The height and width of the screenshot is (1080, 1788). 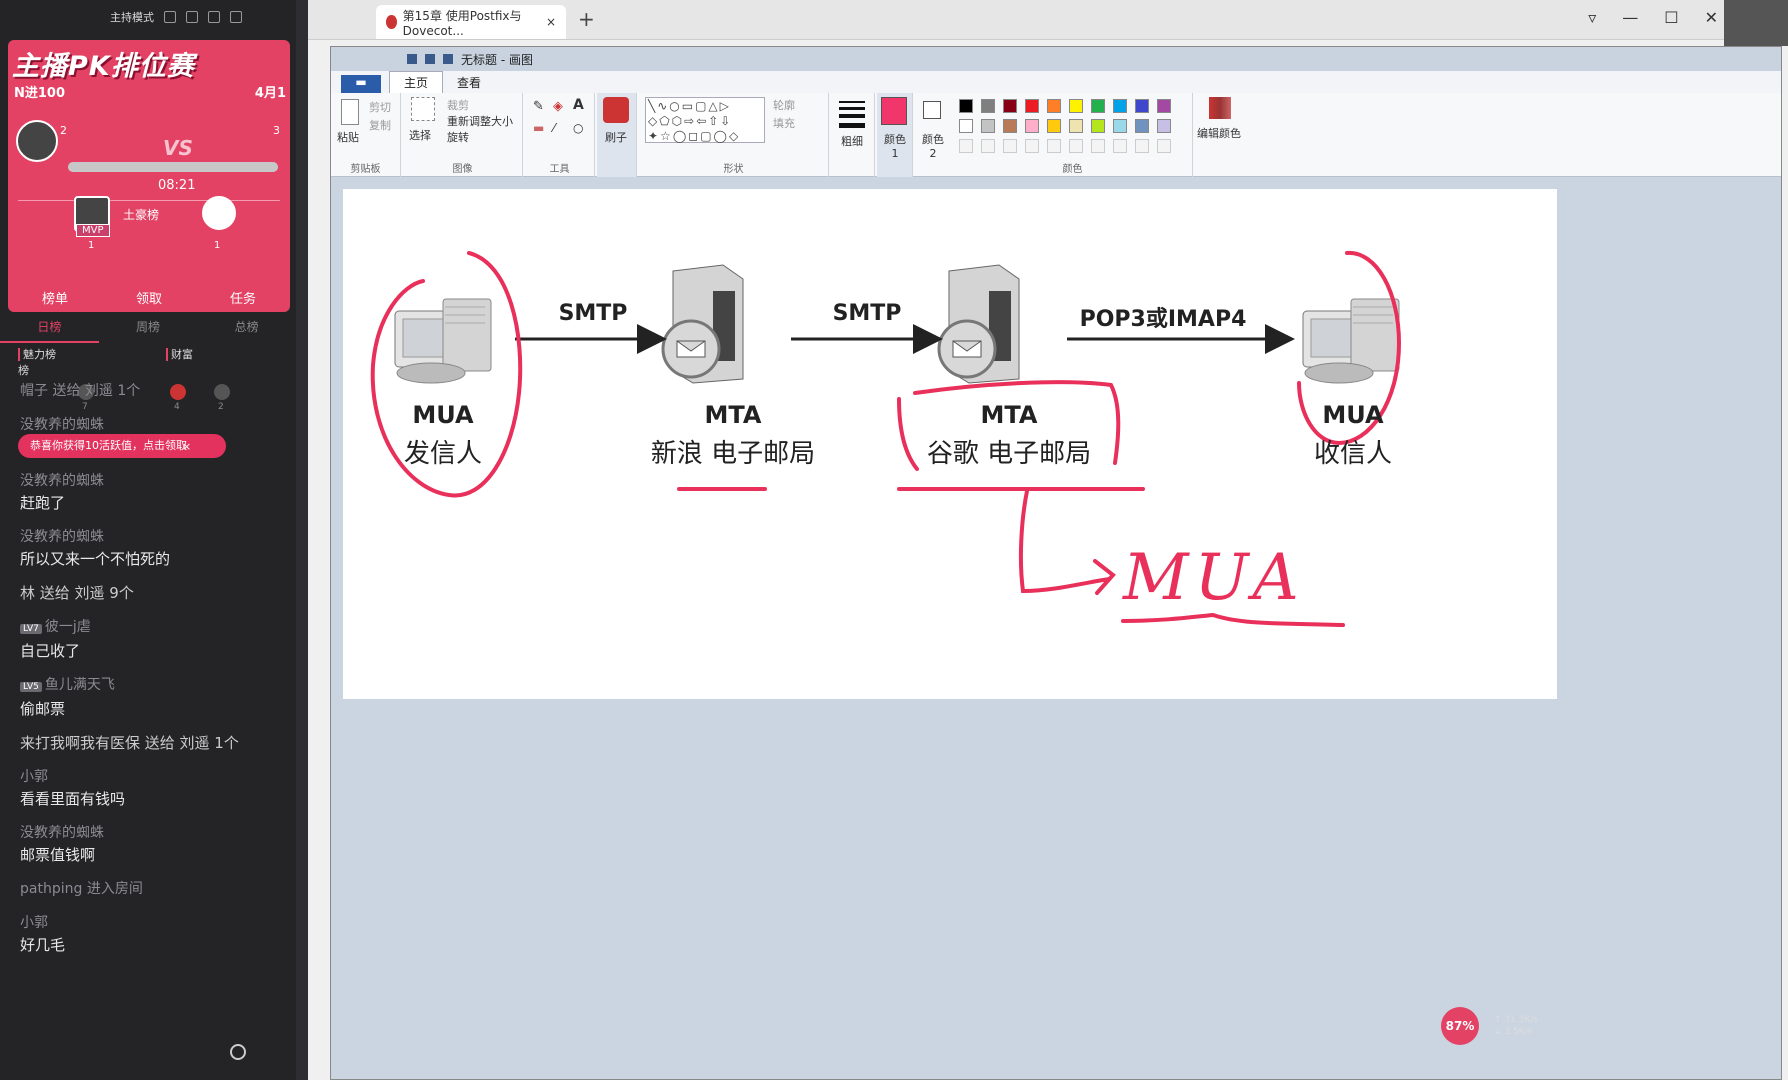 I want to click on redo-icon, so click(x=448, y=59).